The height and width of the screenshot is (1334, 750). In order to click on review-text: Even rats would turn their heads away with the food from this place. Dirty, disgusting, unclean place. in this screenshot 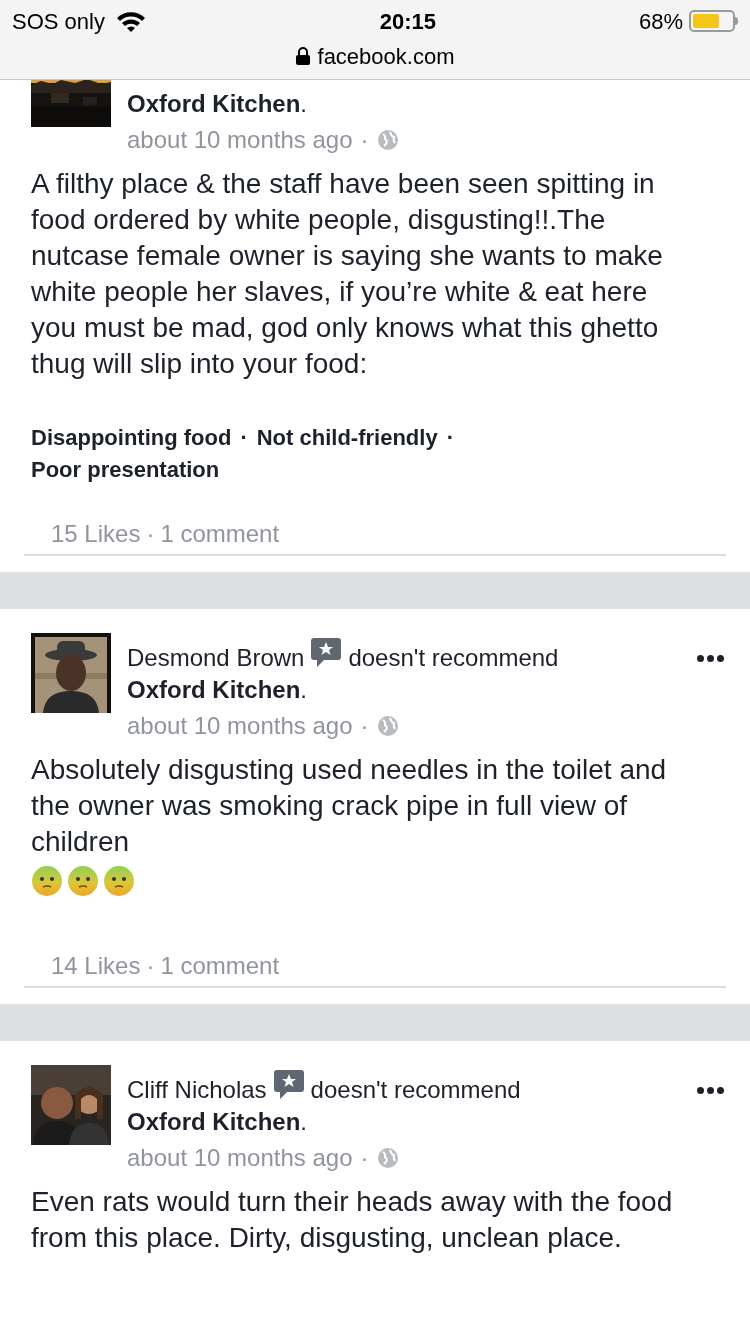, I will do `click(352, 1219)`.